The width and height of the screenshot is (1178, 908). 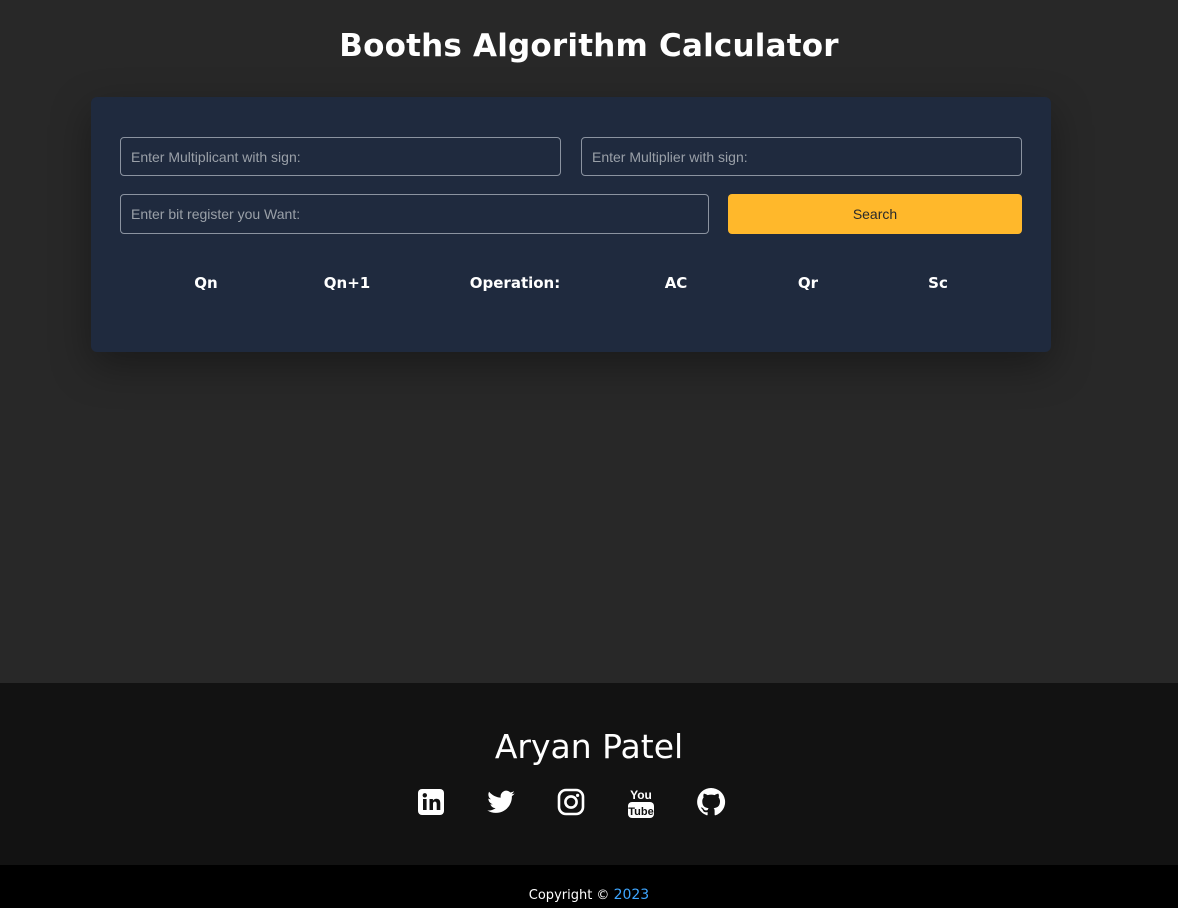 I want to click on youtube-icon: You Tube, so click(x=641, y=802).